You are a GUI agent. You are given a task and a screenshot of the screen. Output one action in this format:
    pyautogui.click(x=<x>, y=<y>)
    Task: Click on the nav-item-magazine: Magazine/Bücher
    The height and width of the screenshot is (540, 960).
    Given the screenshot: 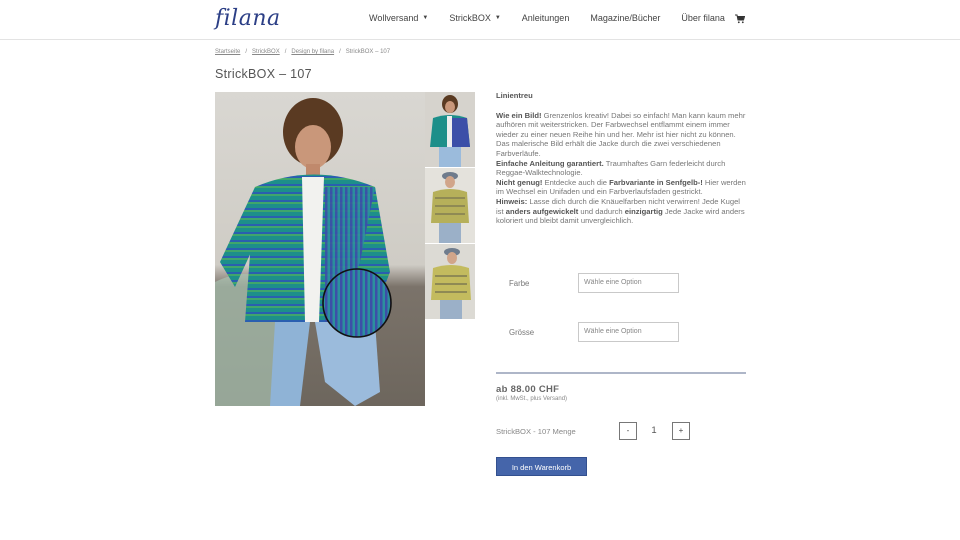 What is the action you would take?
    pyautogui.click(x=625, y=18)
    